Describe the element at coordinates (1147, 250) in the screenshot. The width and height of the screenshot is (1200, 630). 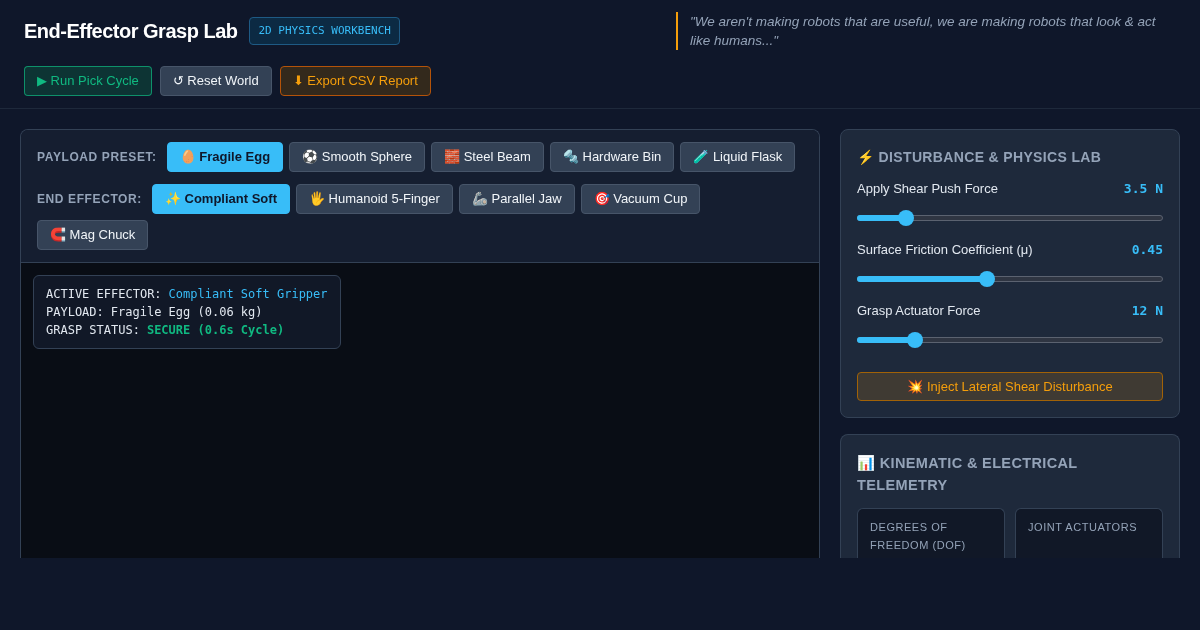
I see `slider-reading: 0.45` at that location.